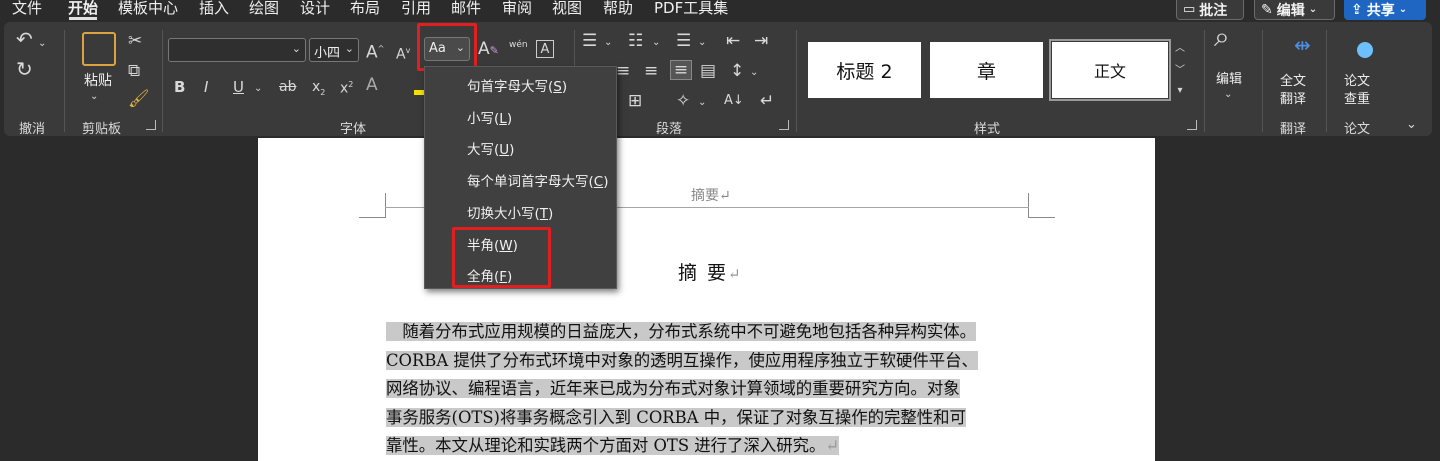  What do you see at coordinates (1357, 79) in the screenshot?
I see `paper-check-label-1: 论文` at bounding box center [1357, 79].